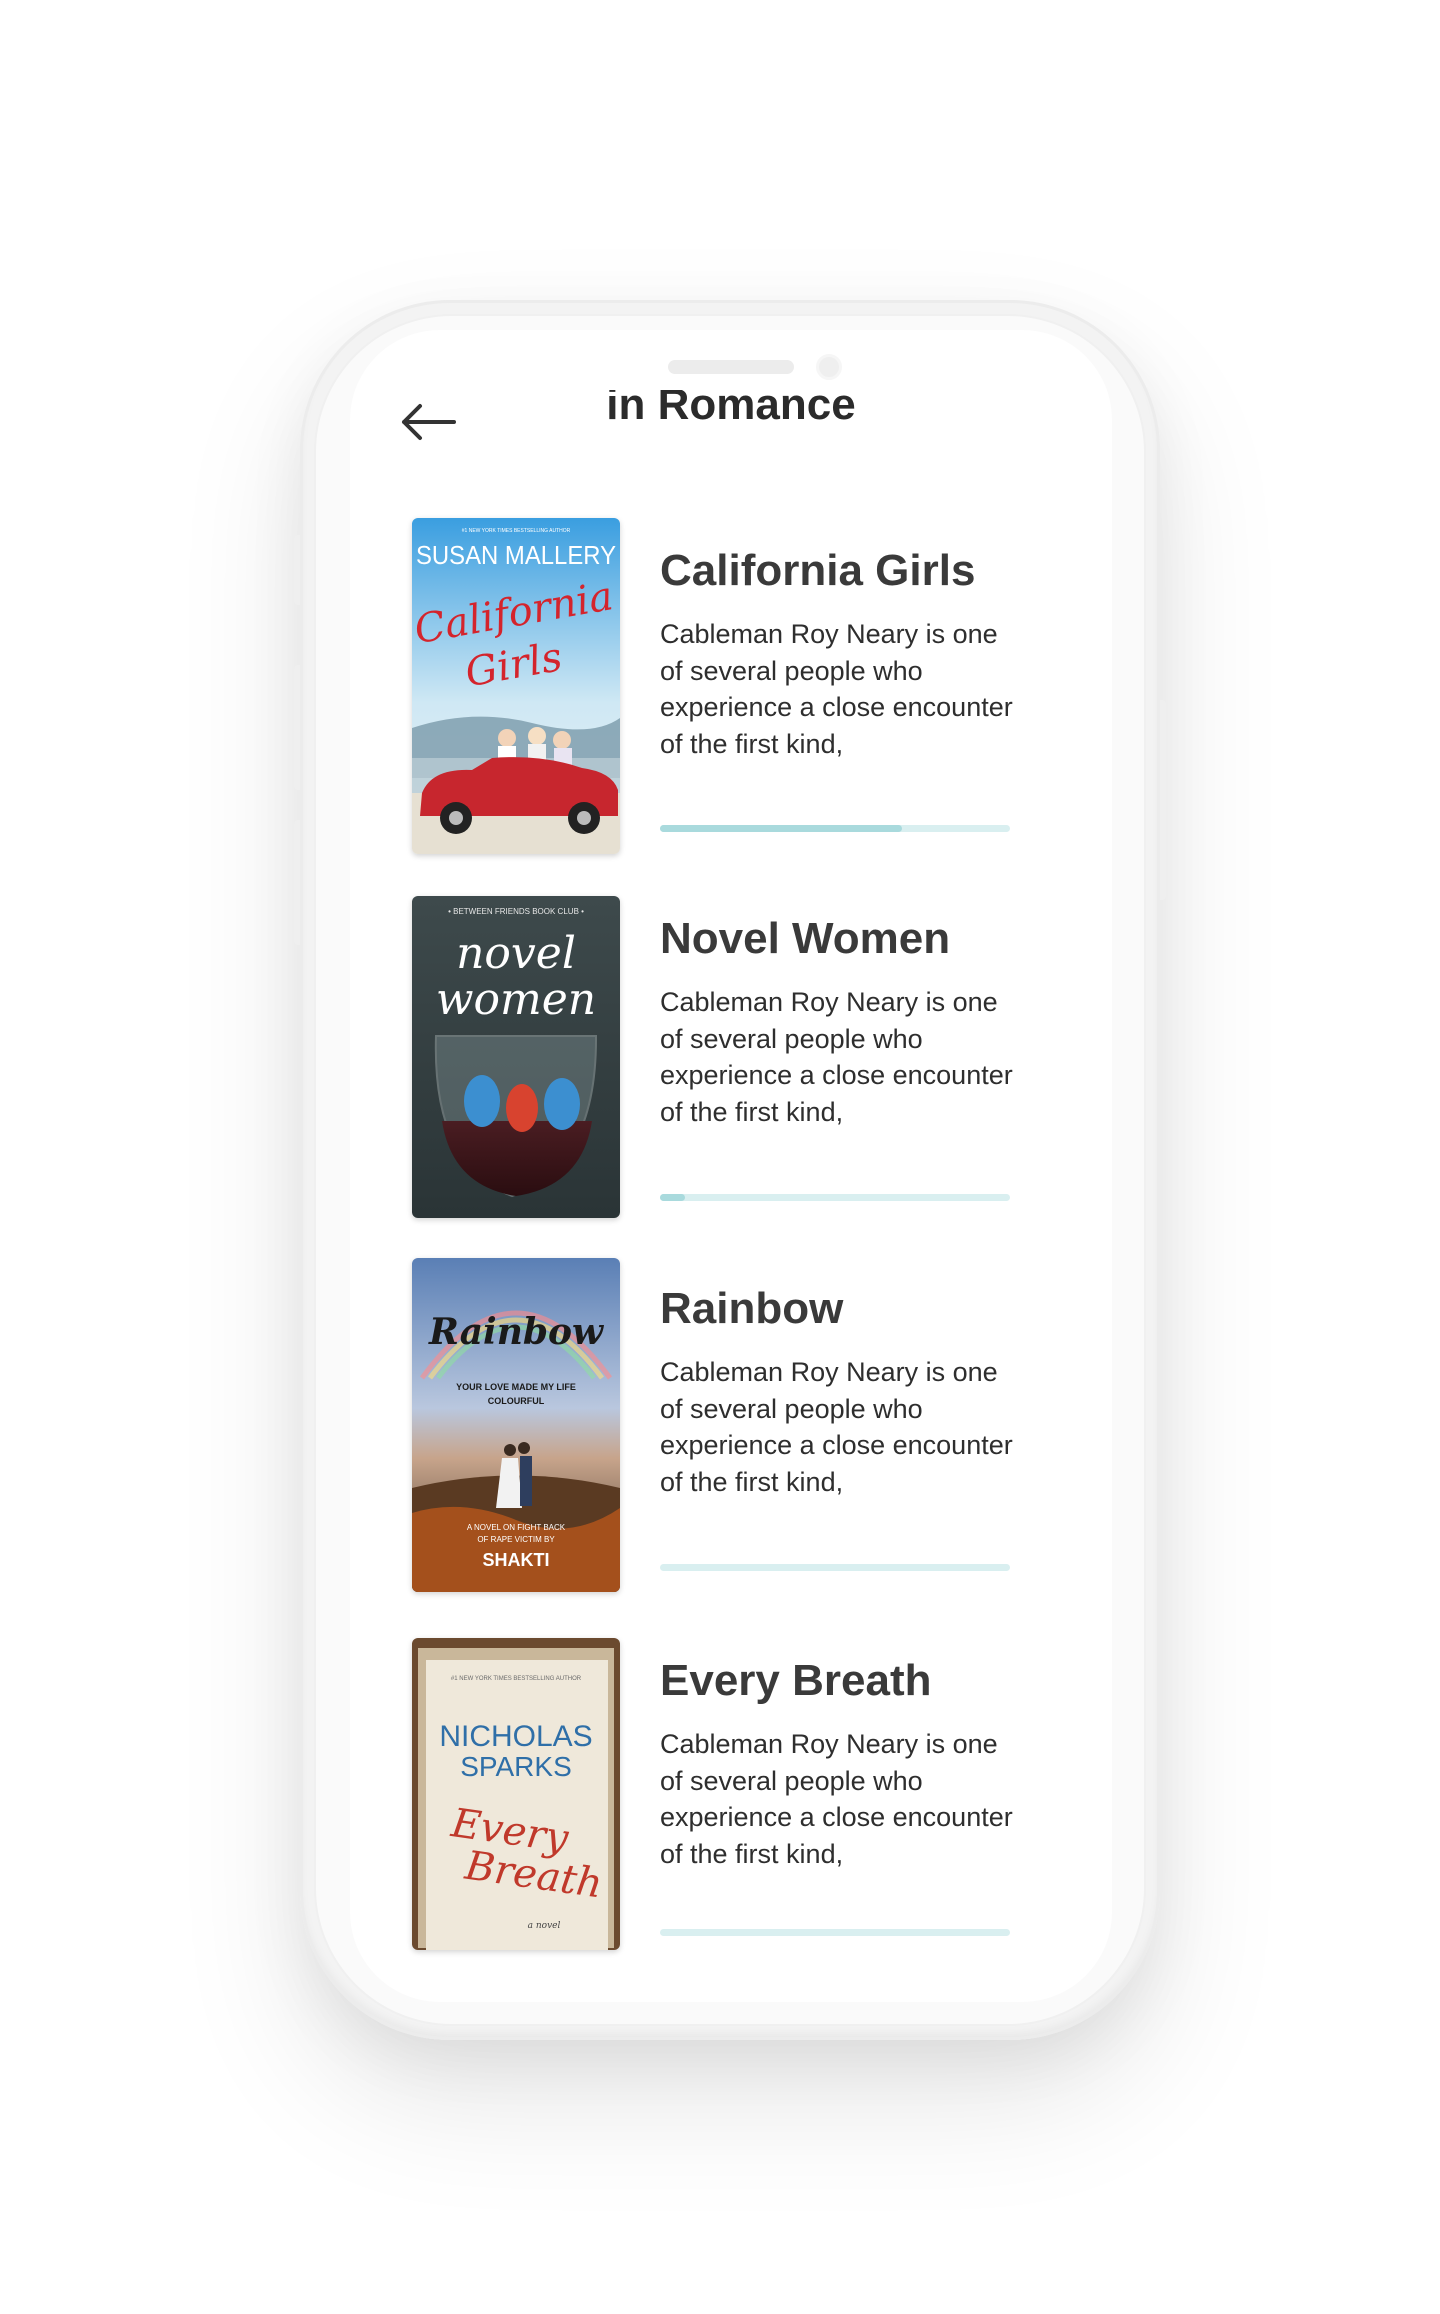 This screenshot has height=2314, width=1440. Describe the element at coordinates (516, 1401) in the screenshot. I see `svg-text: COLOURFUL` at that location.